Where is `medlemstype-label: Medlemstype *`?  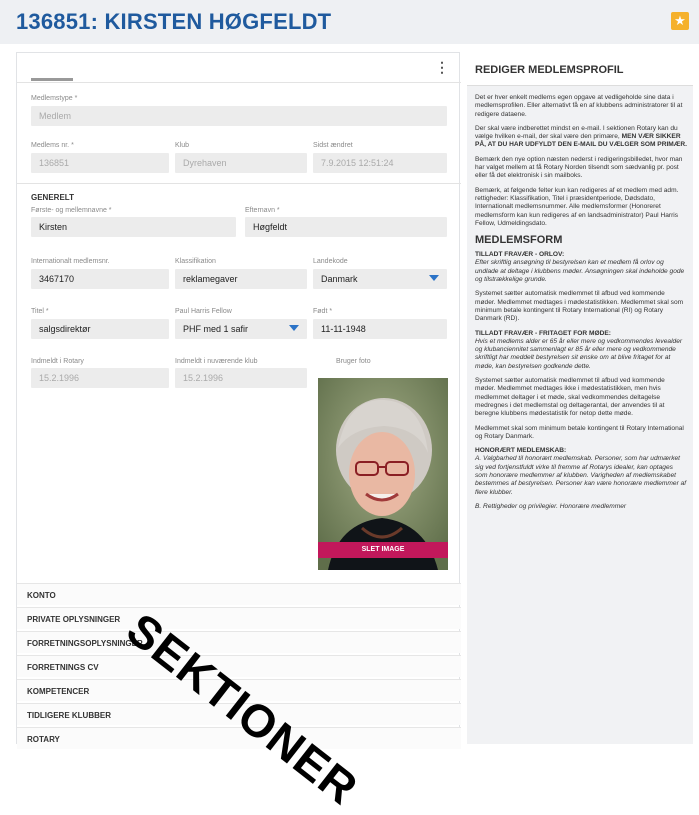 medlemstype-label: Medlemstype * is located at coordinates (54, 98).